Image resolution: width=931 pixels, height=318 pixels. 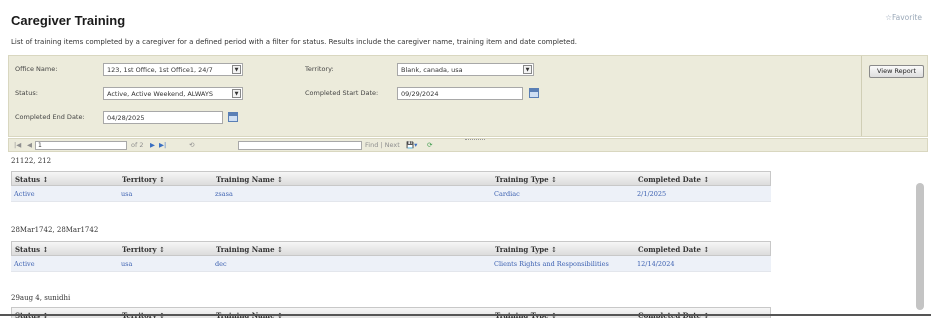 I want to click on office-name-label: Office Name:, so click(x=36, y=69).